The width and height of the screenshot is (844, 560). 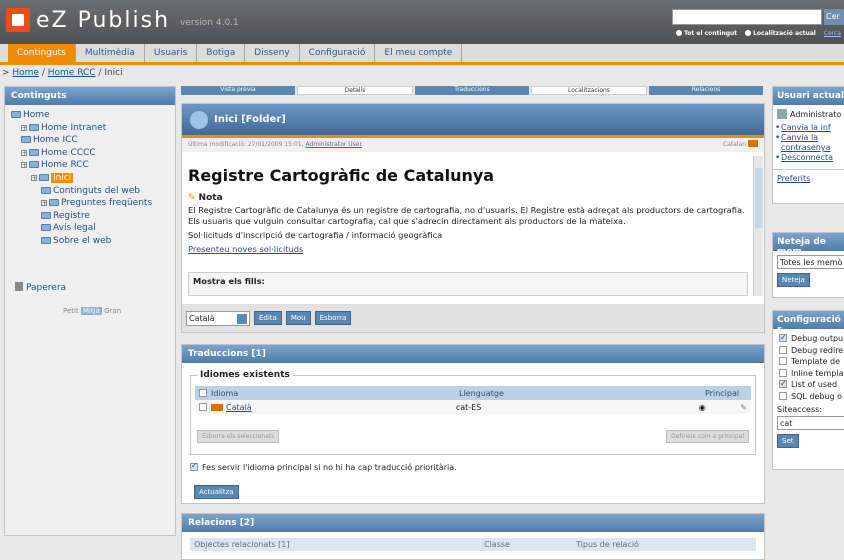 I want to click on advanced-search-link: Cerca, so click(x=832, y=33).